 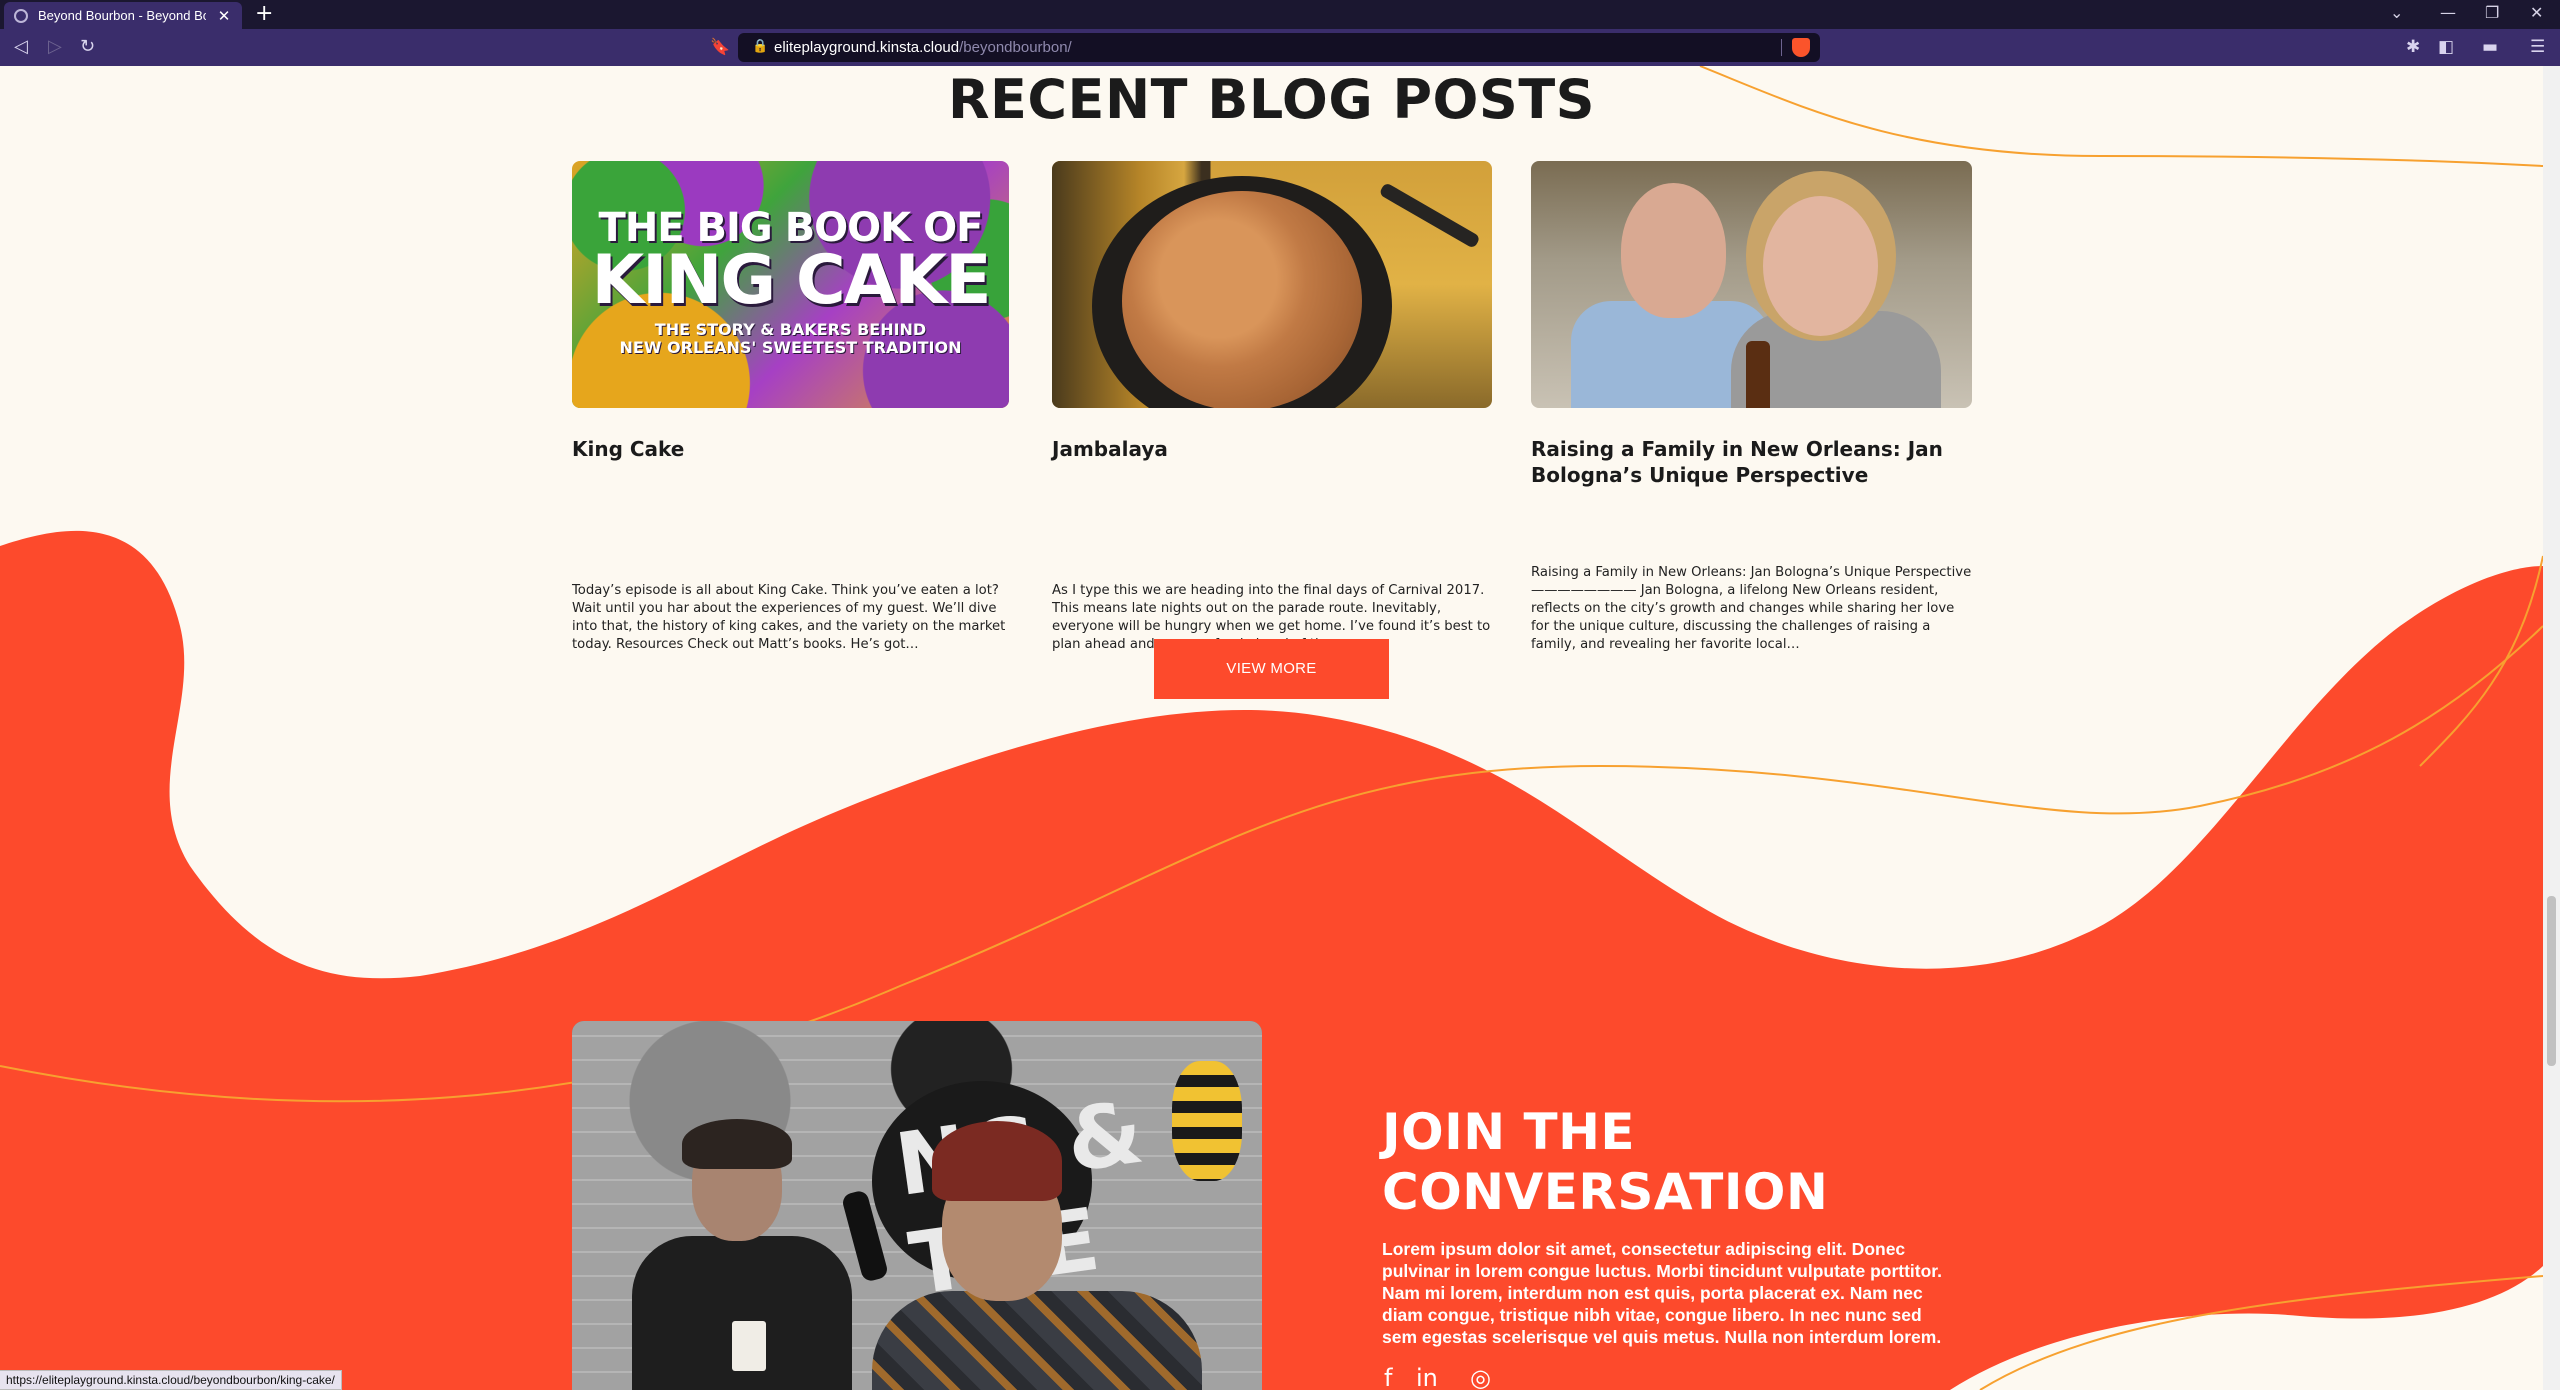 I want to click on post-title: King Cake, so click(x=790, y=449).